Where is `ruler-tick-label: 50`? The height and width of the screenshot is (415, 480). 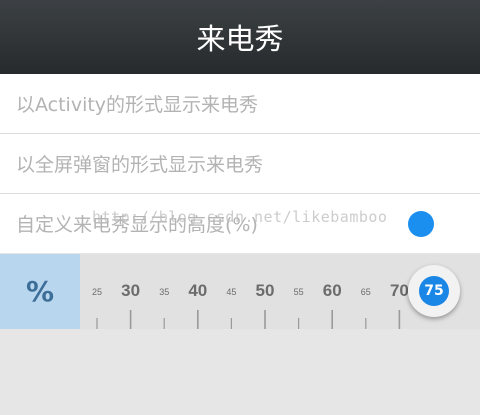
ruler-tick-label: 50 is located at coordinates (265, 290).